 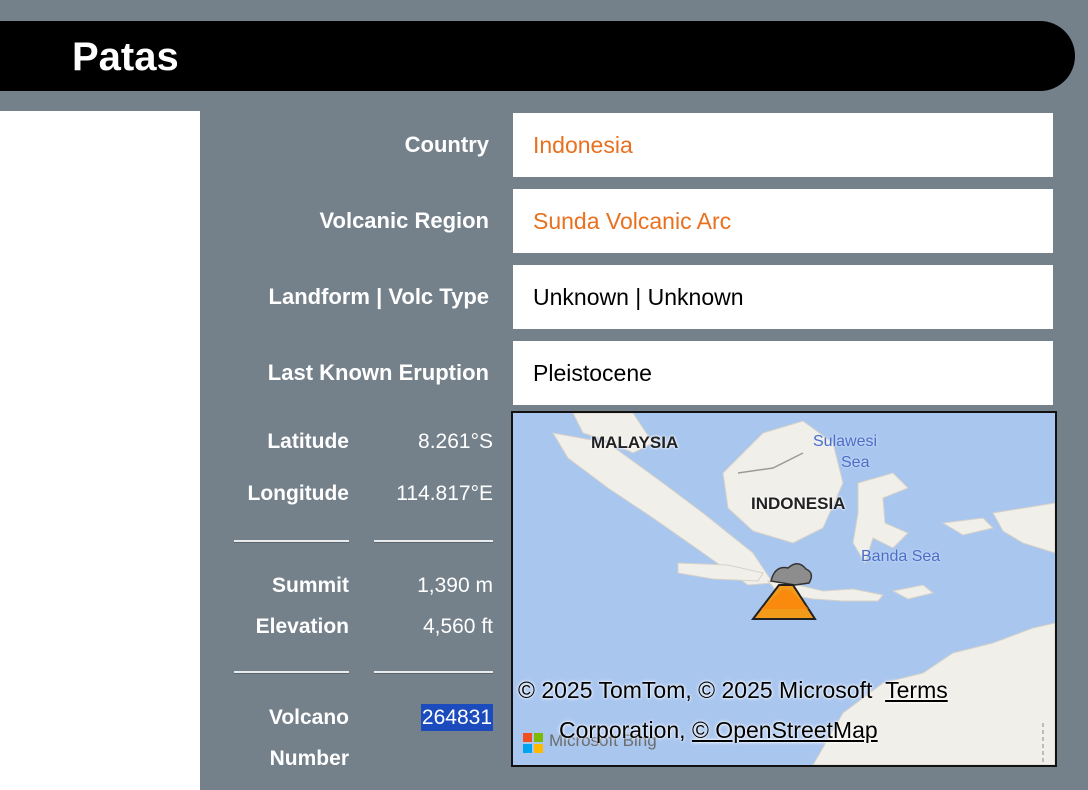 What do you see at coordinates (622, 730) in the screenshot?
I see `map-credit-corporation: Corporation,` at bounding box center [622, 730].